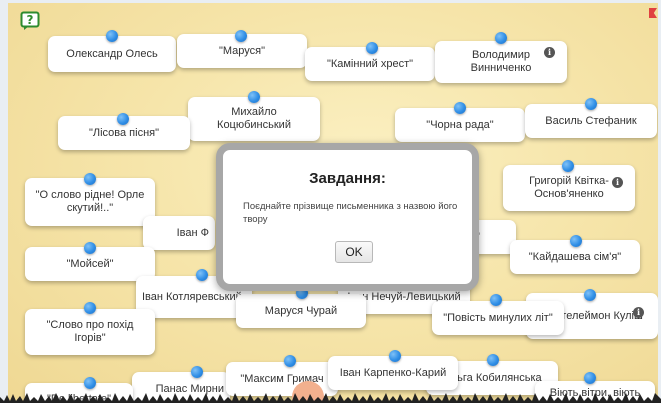 Image resolution: width=661 pixels, height=403 pixels. I want to click on card-kotsiubynskyi: Михайло Коцюбинський, so click(254, 119).